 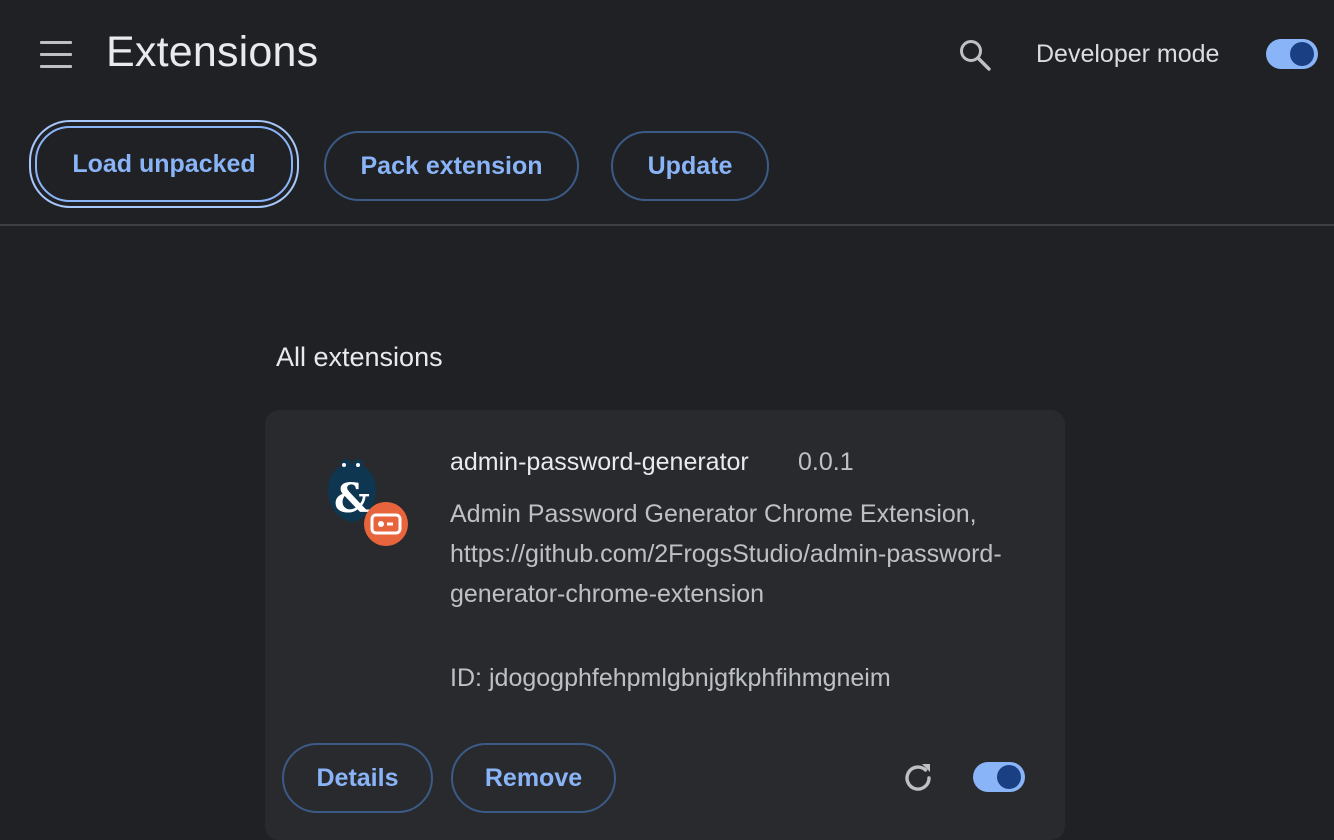 I want to click on developer-mode-toggle, so click(x=1292, y=54).